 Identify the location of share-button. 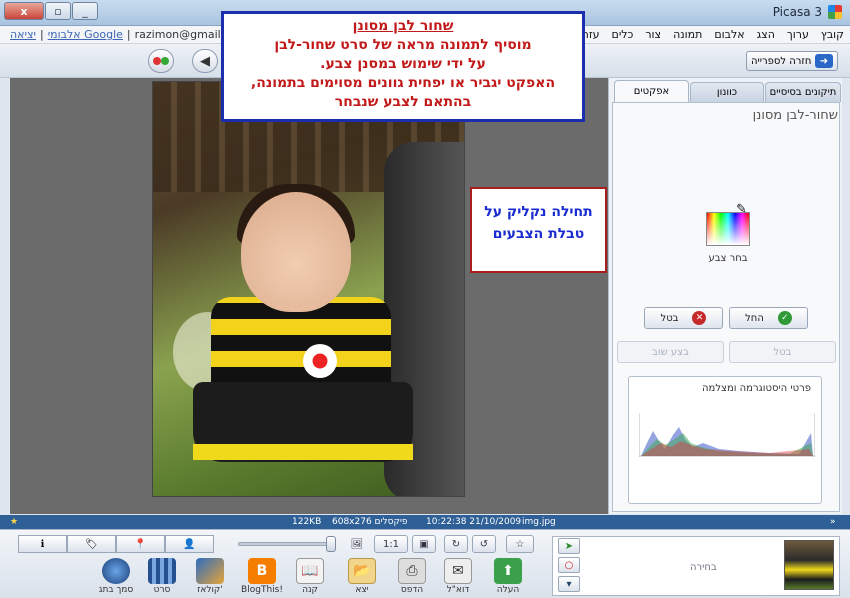
(161, 61).